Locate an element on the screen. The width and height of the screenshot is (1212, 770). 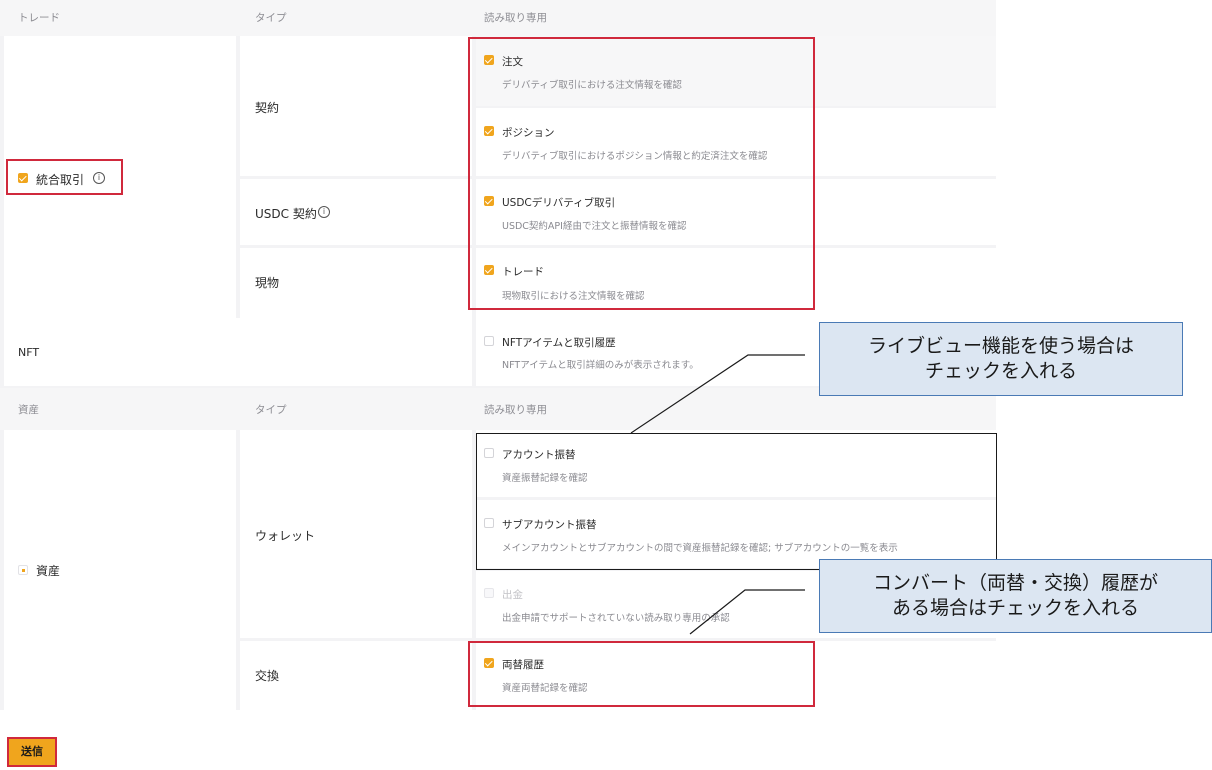
submit-button: 送信 is located at coordinates (32, 752).